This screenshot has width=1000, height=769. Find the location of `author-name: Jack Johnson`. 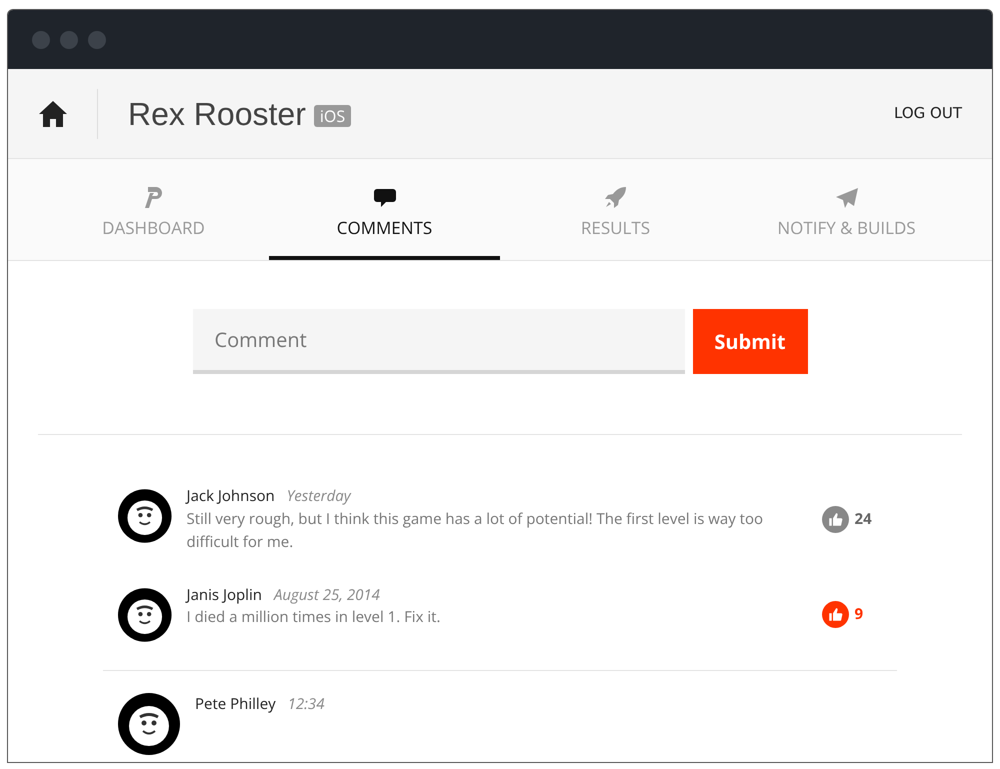

author-name: Jack Johnson is located at coordinates (230, 496).